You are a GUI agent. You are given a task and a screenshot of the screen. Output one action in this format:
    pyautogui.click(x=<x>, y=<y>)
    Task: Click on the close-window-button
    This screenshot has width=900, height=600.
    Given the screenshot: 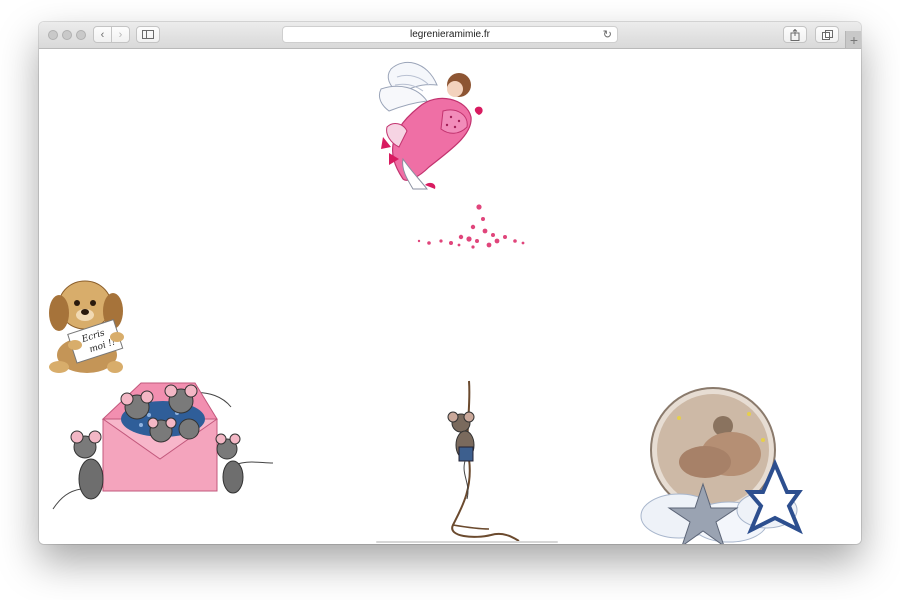 What is the action you would take?
    pyautogui.click(x=53, y=35)
    